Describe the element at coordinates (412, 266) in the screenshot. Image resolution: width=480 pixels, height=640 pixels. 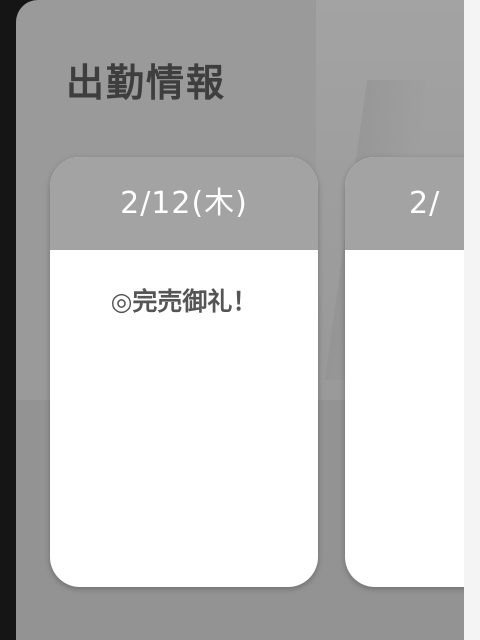
I see `schedule-card-status` at that location.